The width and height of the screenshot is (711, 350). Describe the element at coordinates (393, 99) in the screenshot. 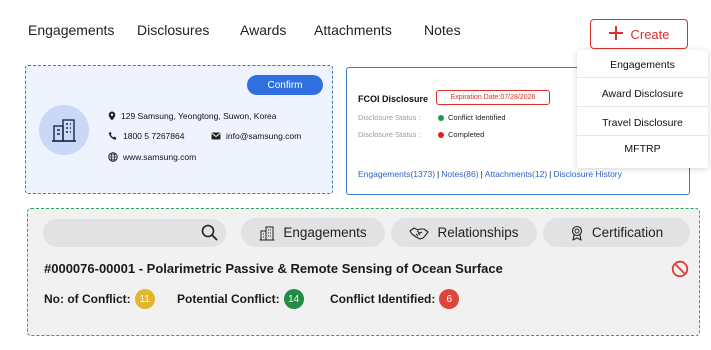

I see `fcoi-title: FCOI Disclosure` at that location.